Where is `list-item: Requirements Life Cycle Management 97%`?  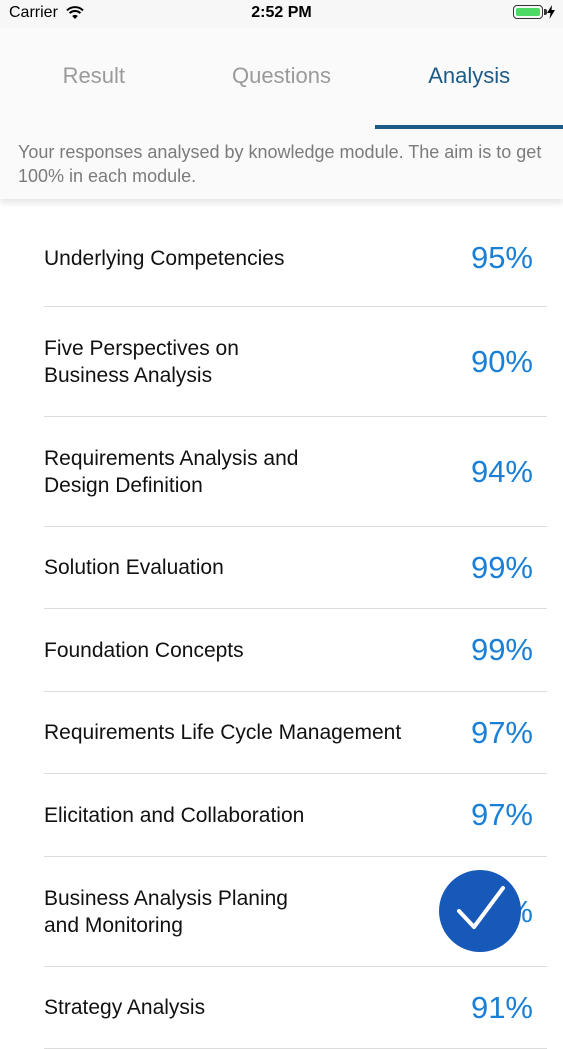 list-item: Requirements Life Cycle Management 97% is located at coordinates (295, 733).